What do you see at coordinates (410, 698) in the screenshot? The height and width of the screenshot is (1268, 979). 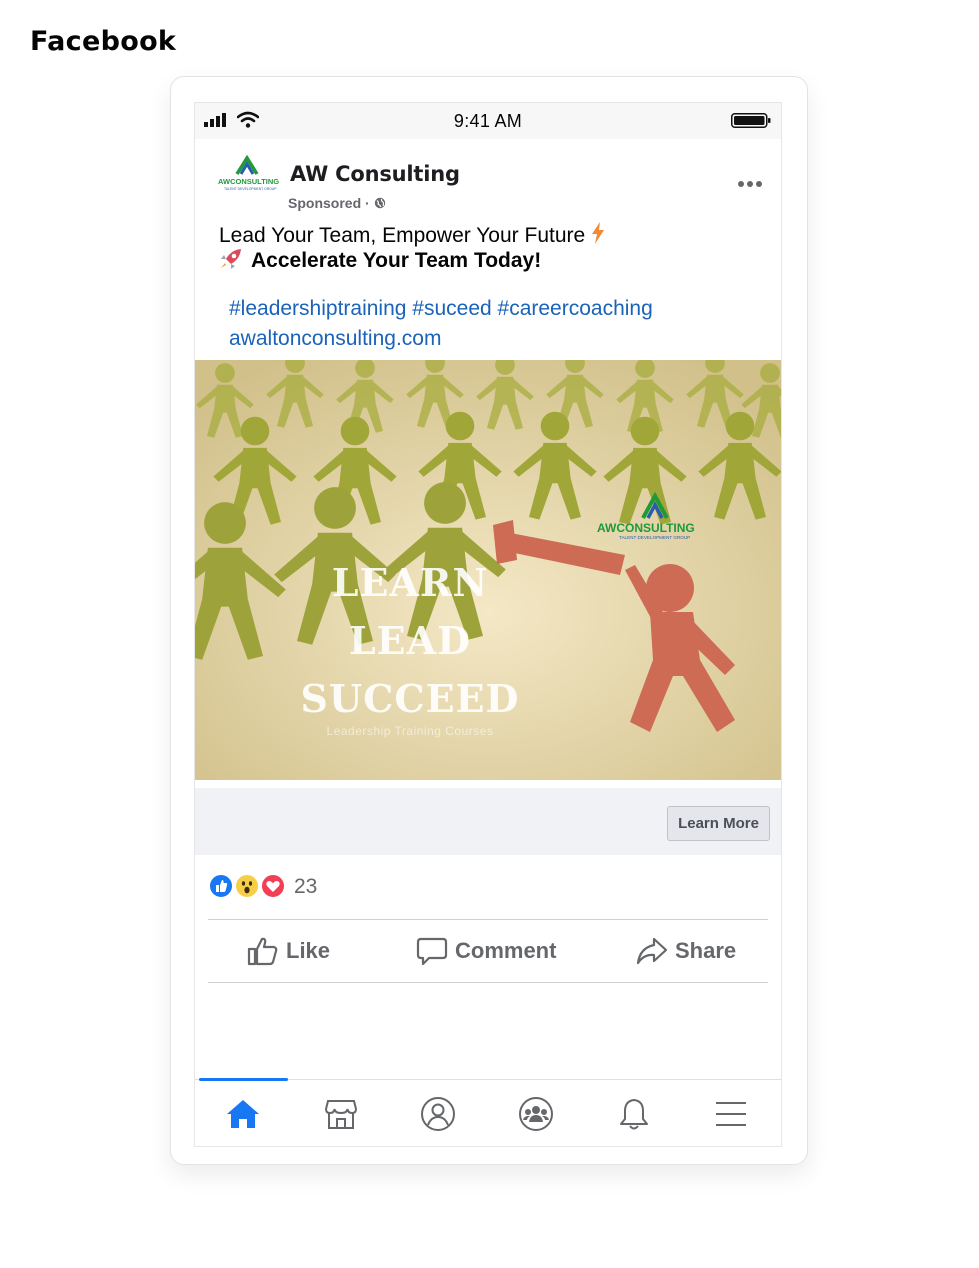 I see `image-headline-succeed: SUCCEED` at bounding box center [410, 698].